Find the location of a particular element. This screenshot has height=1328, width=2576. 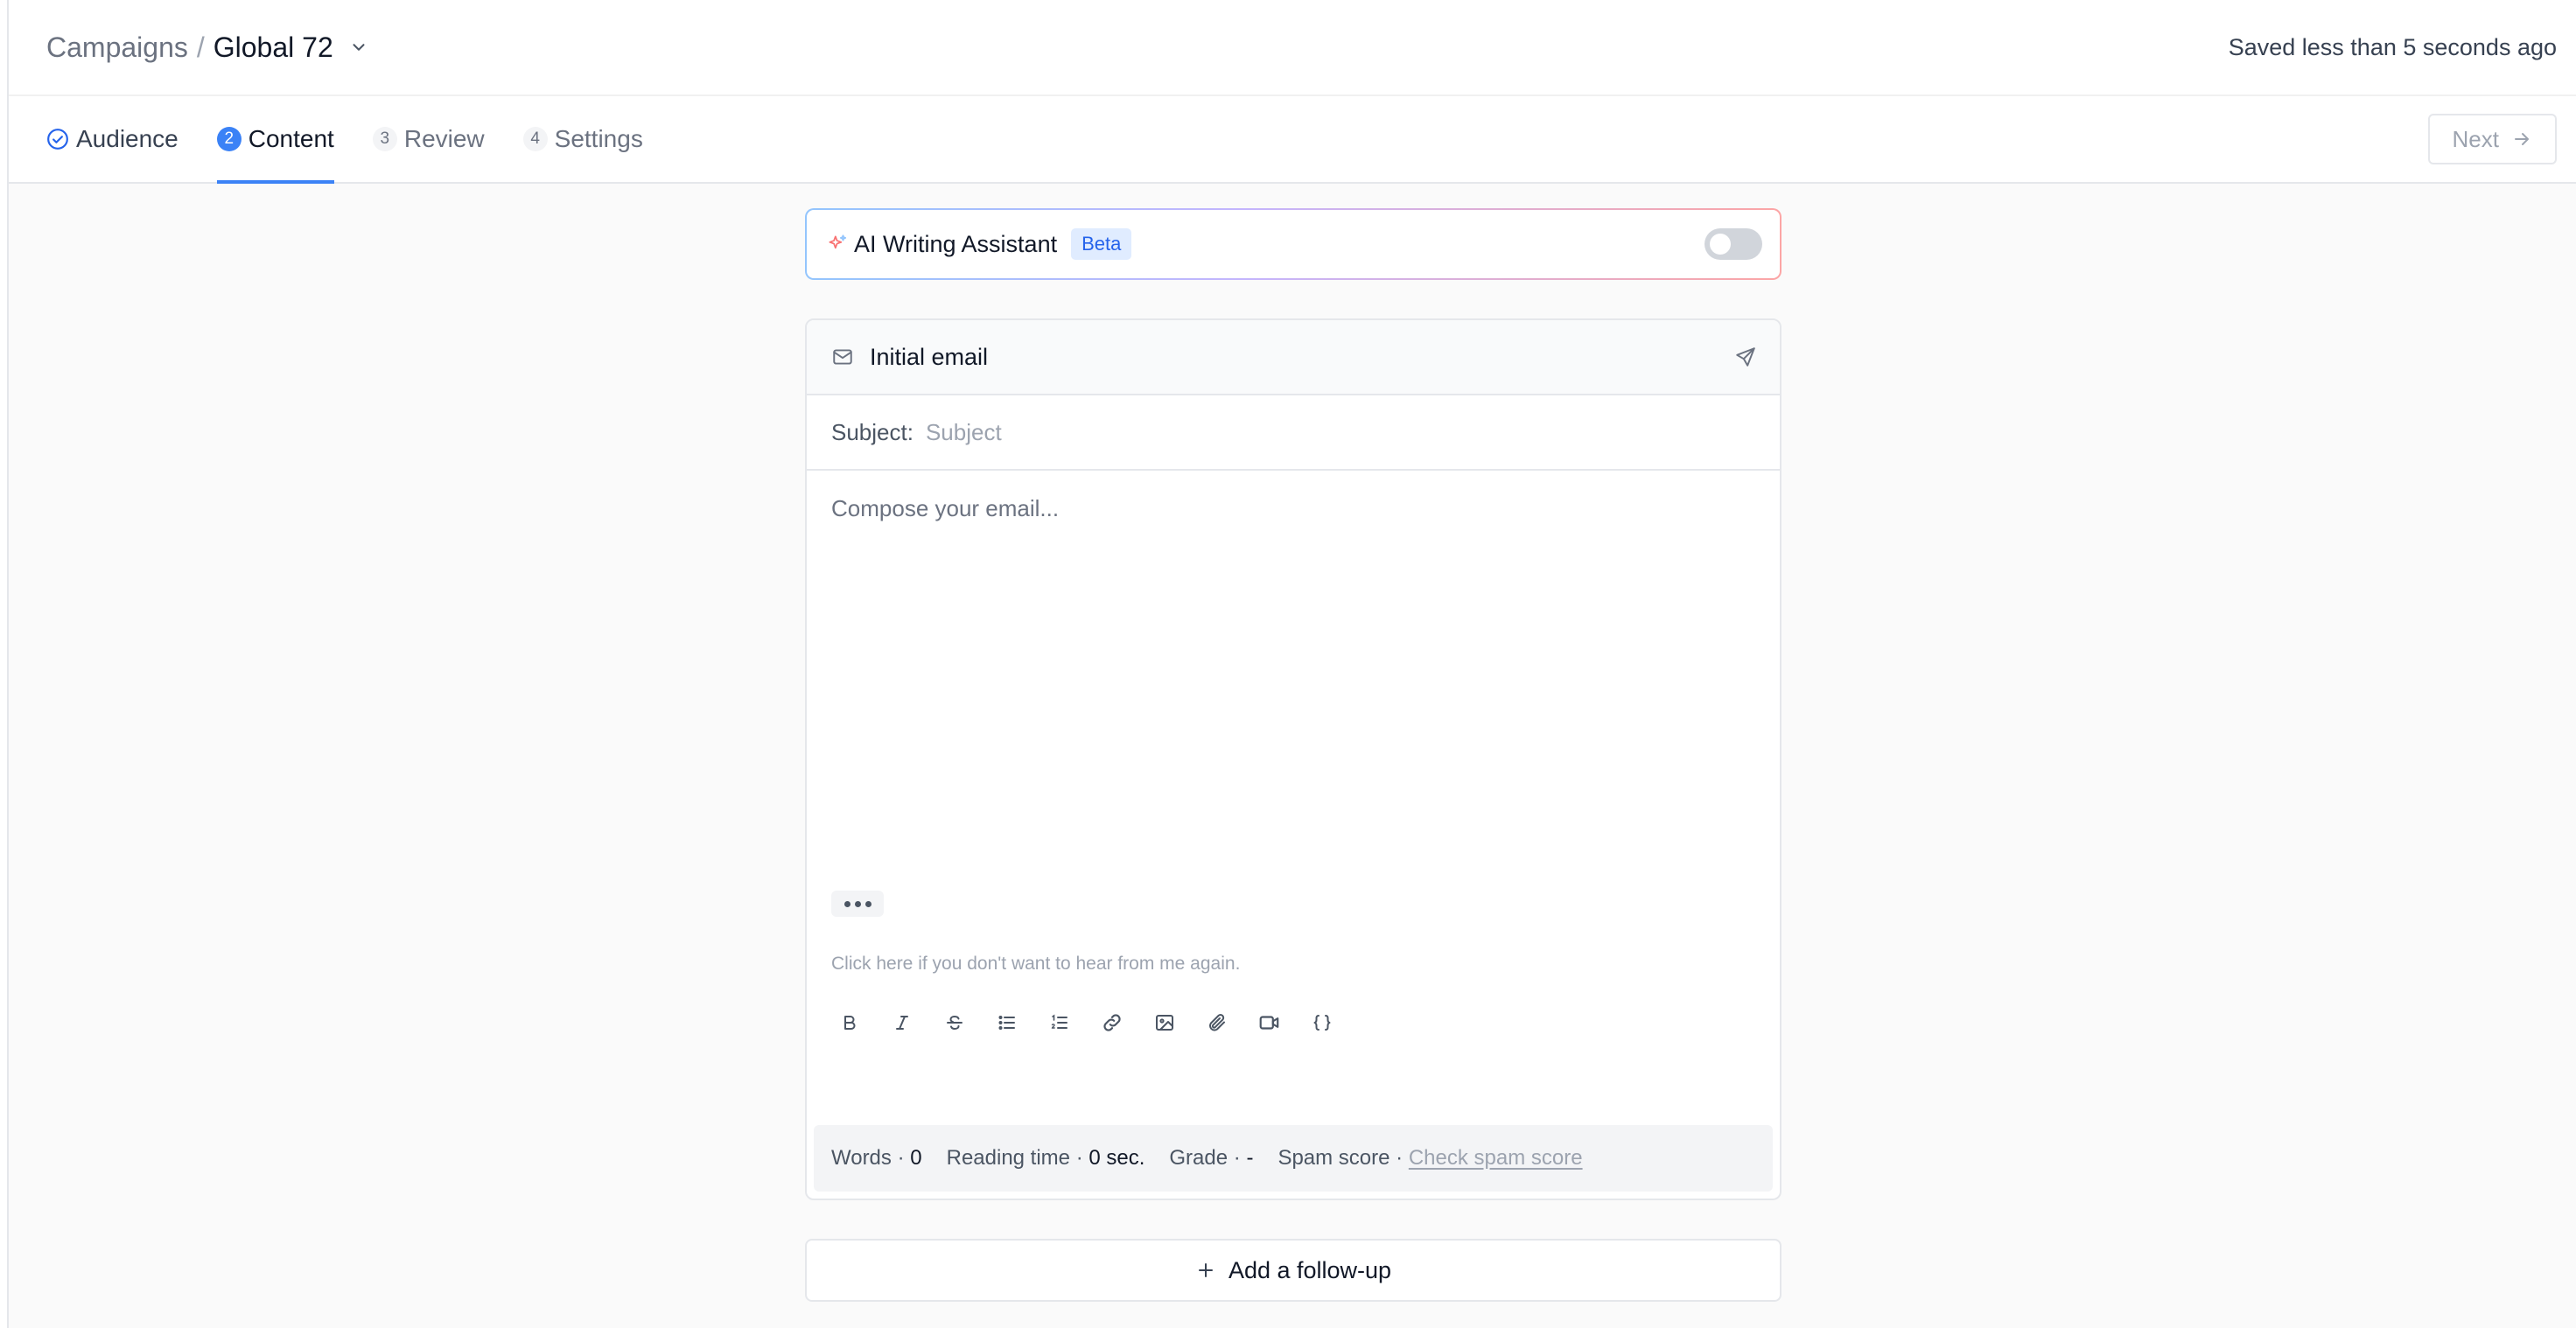

format-toolbar is located at coordinates (1306, 1023).